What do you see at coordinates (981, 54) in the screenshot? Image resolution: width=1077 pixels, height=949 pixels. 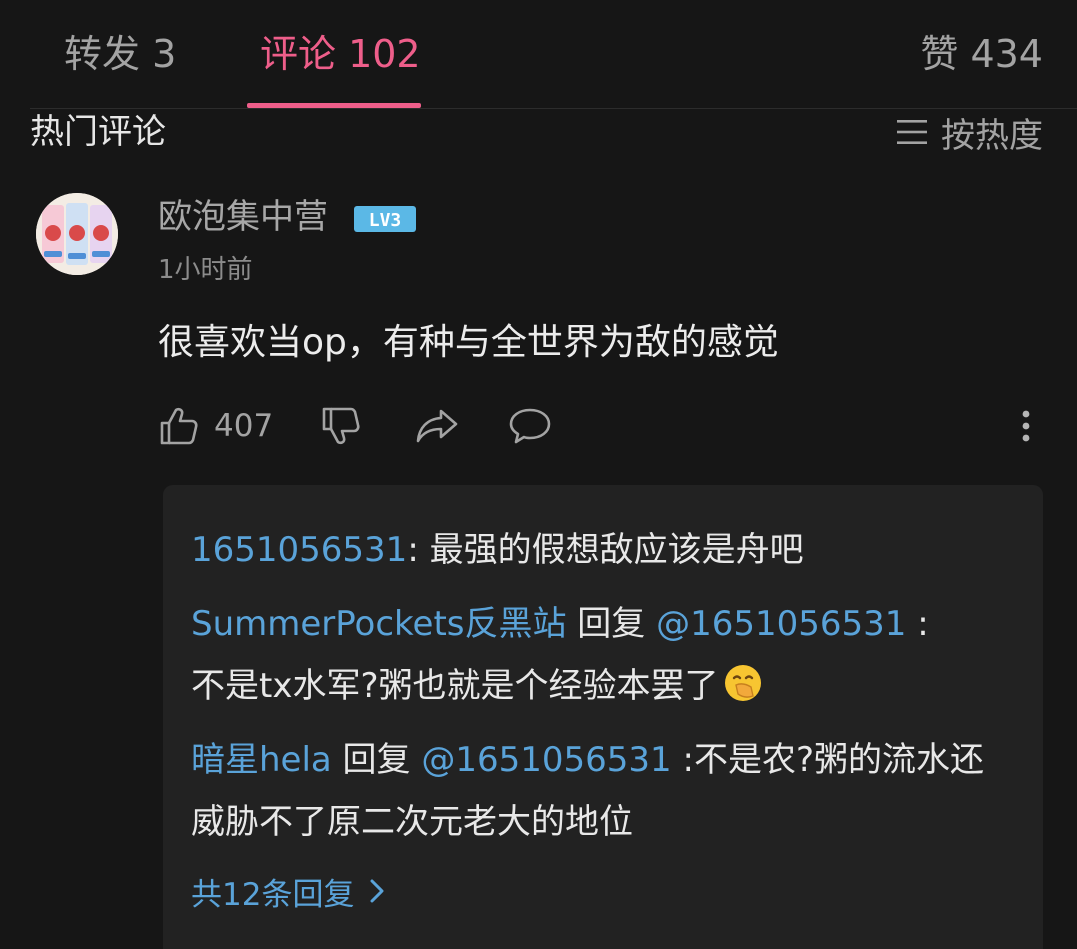 I see `tab-likes: 赞 434` at bounding box center [981, 54].